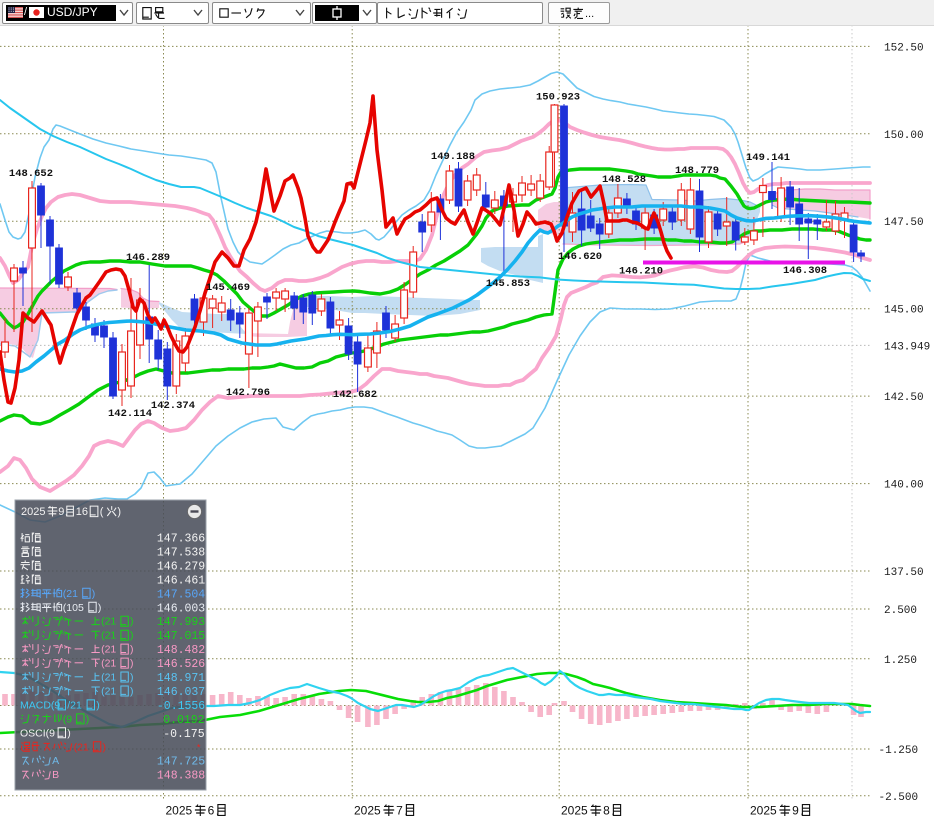 The height and width of the screenshot is (827, 934). What do you see at coordinates (904, 48) in the screenshot?
I see `svg-text: 152.50` at bounding box center [904, 48].